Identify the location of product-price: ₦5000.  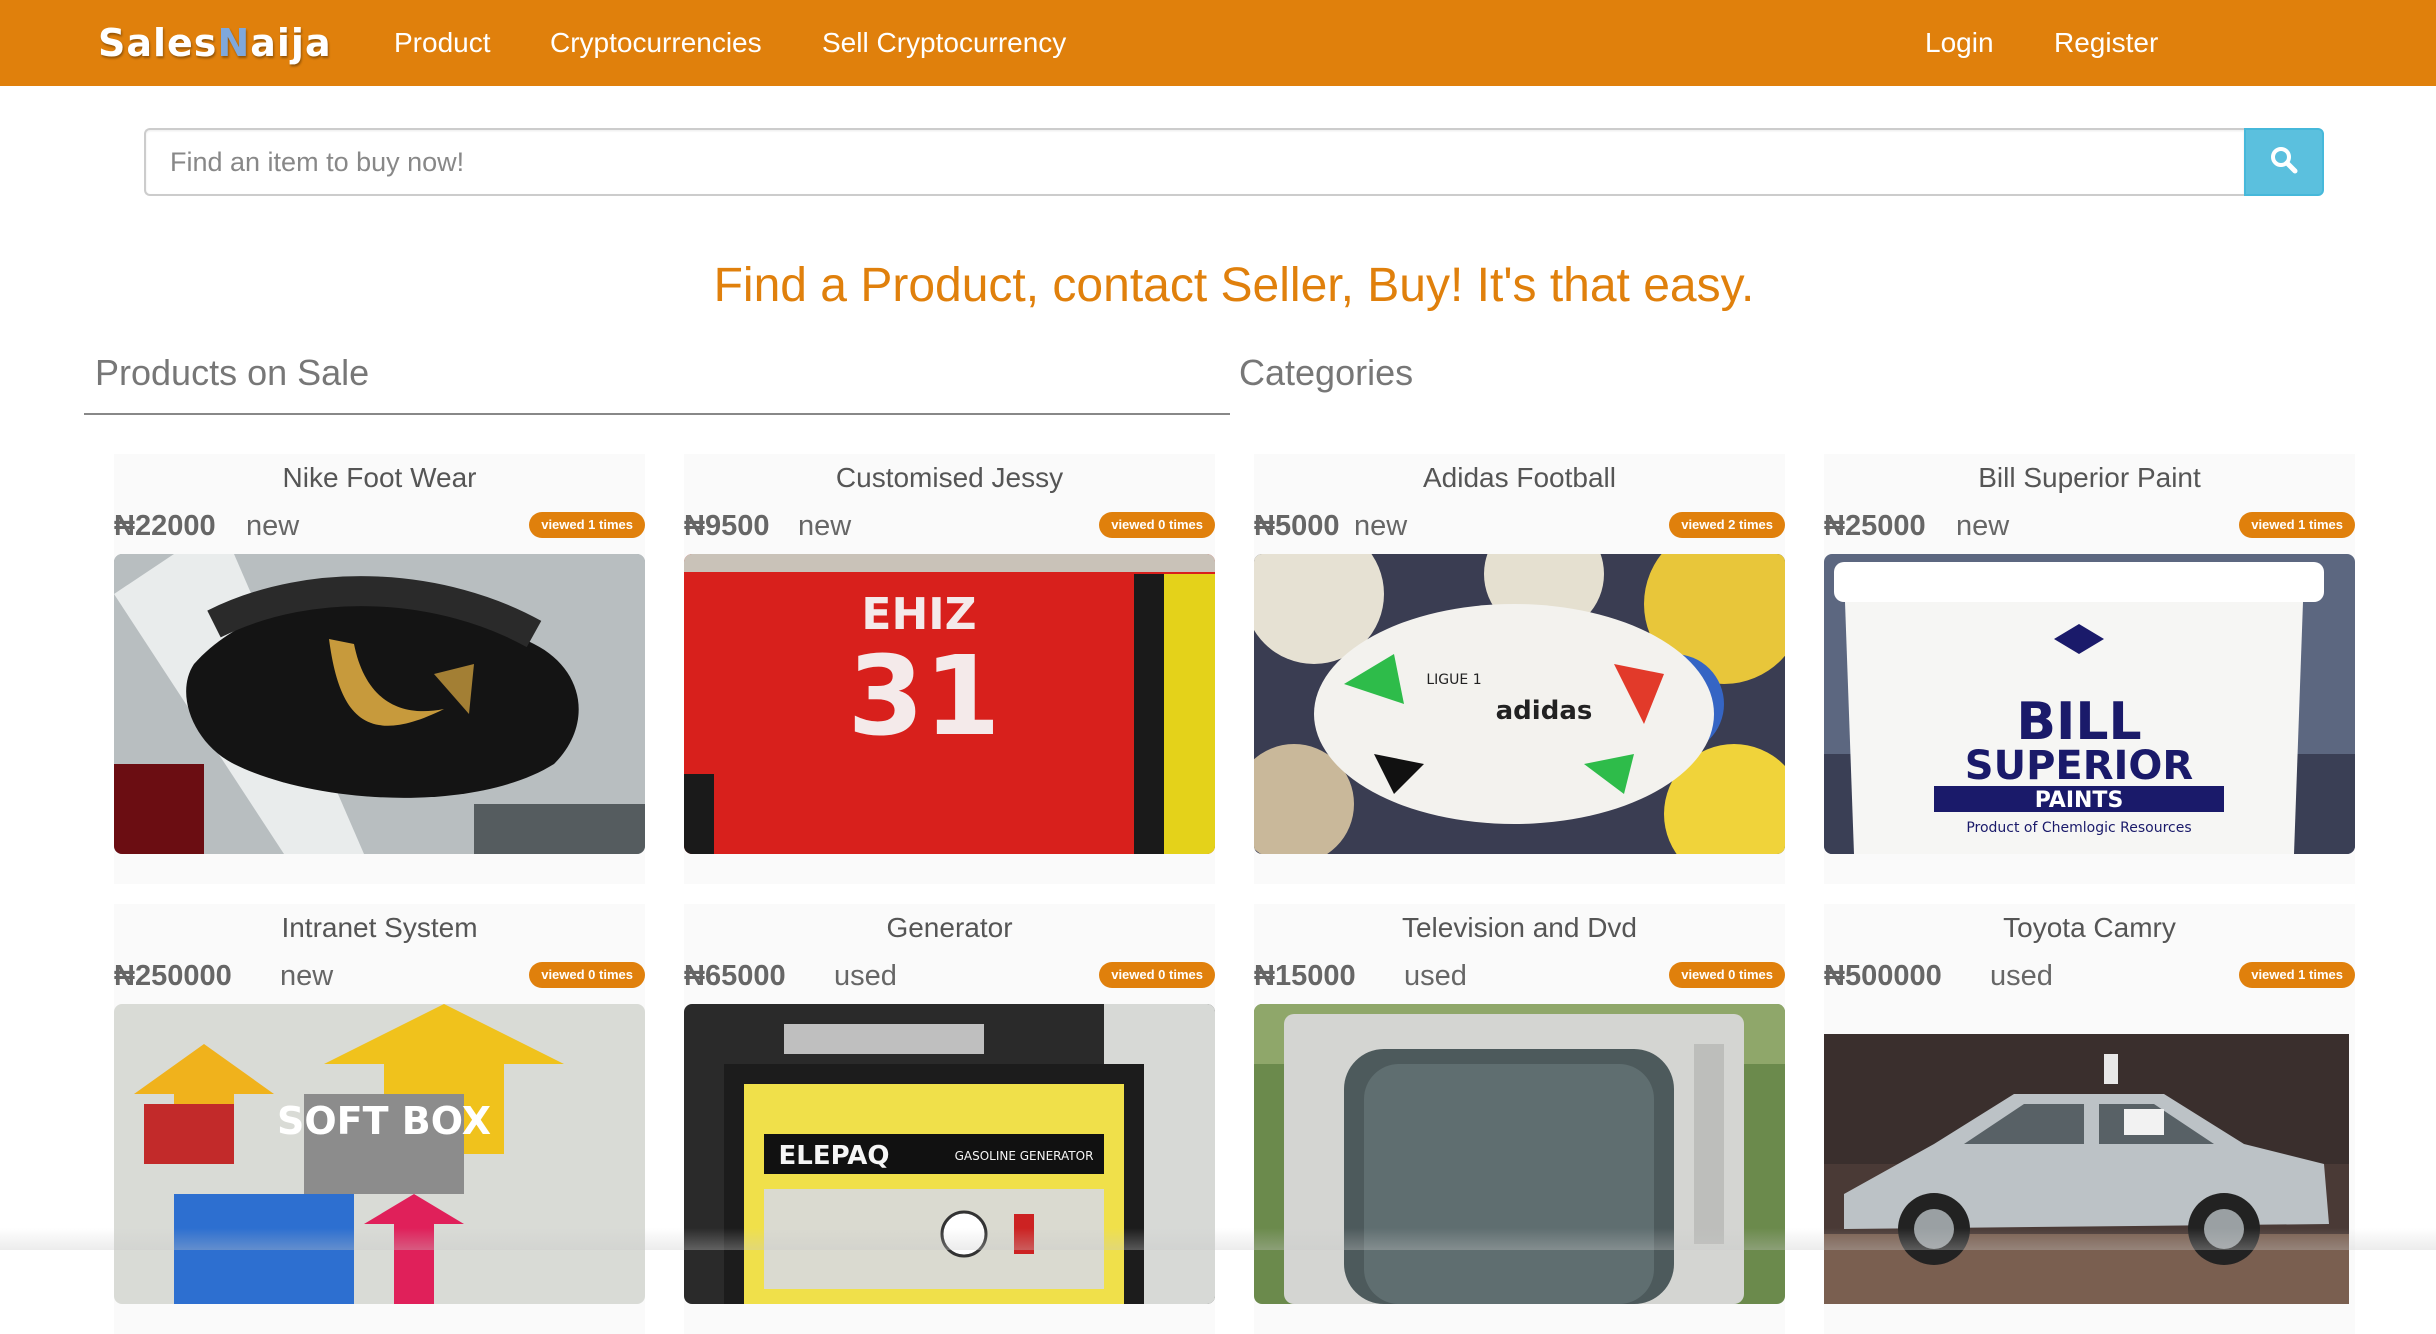
(1297, 526).